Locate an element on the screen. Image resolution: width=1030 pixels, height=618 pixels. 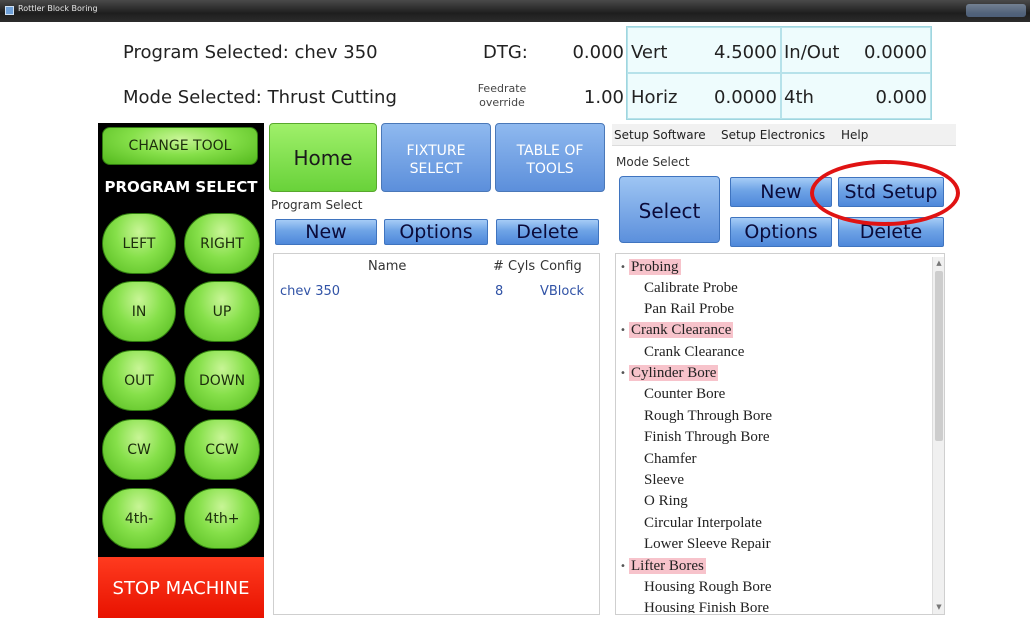
feedrate-value: 1.00 is located at coordinates (603, 97).